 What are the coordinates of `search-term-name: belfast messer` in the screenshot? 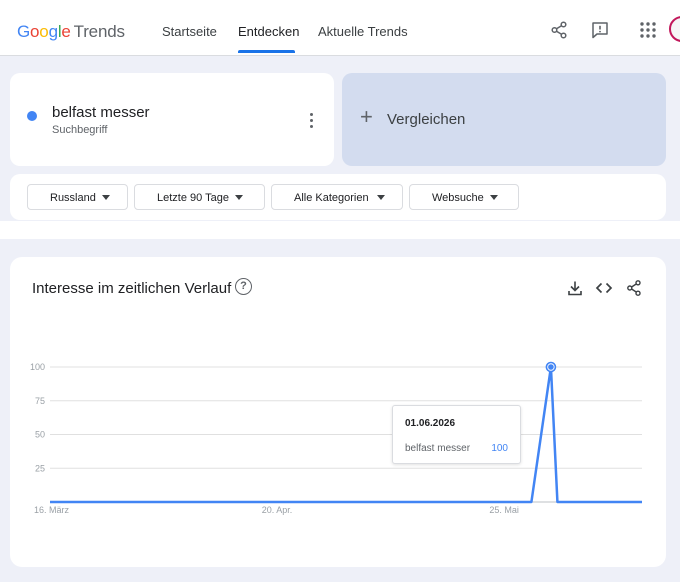 It's located at (101, 112).